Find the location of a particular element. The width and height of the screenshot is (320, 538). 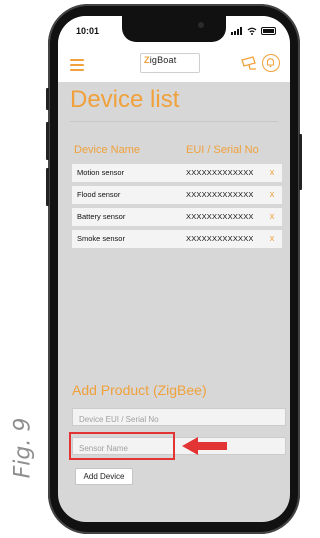

page-title: Device list is located at coordinates (125, 99).